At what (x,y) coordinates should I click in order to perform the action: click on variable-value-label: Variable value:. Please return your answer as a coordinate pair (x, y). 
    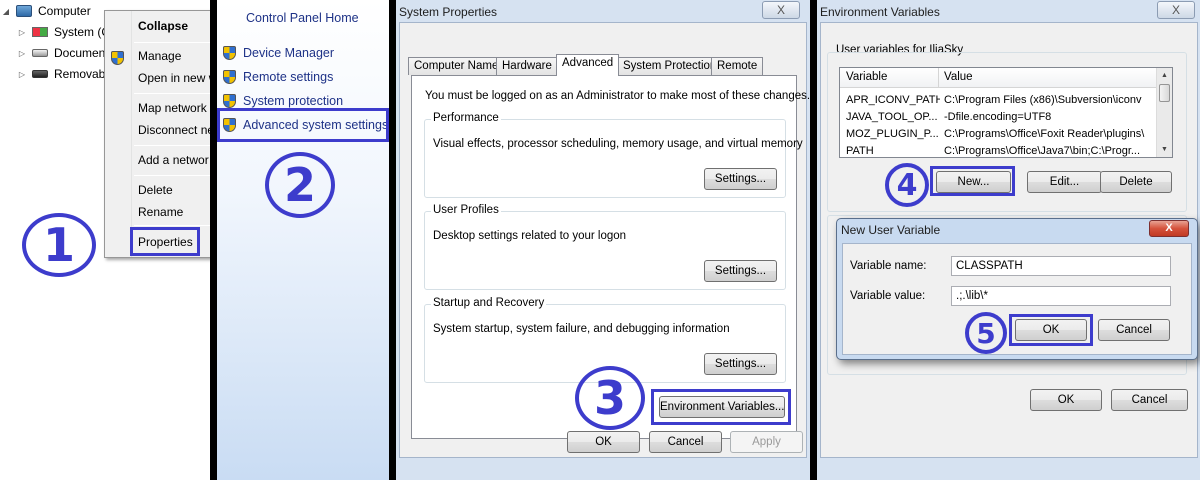
    Looking at the image, I should click on (888, 296).